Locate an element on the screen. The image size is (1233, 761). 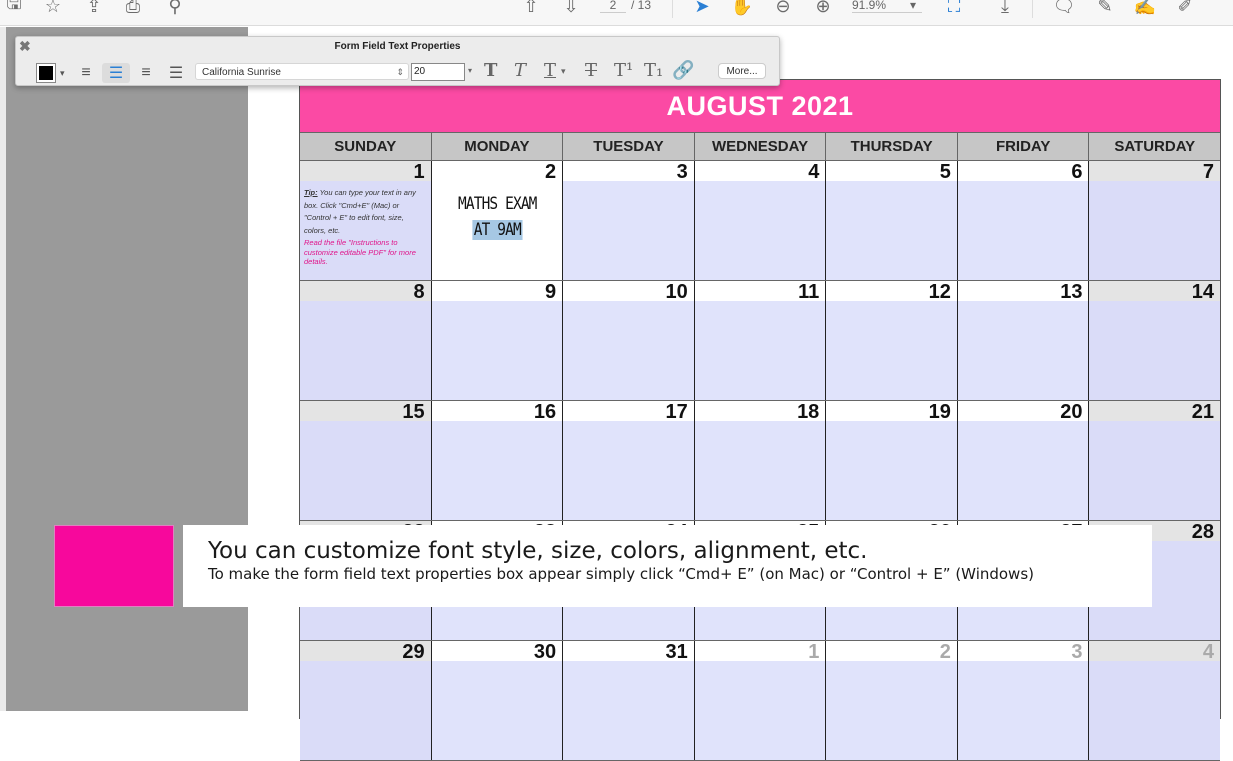
underline-icon: T is located at coordinates (550, 70).